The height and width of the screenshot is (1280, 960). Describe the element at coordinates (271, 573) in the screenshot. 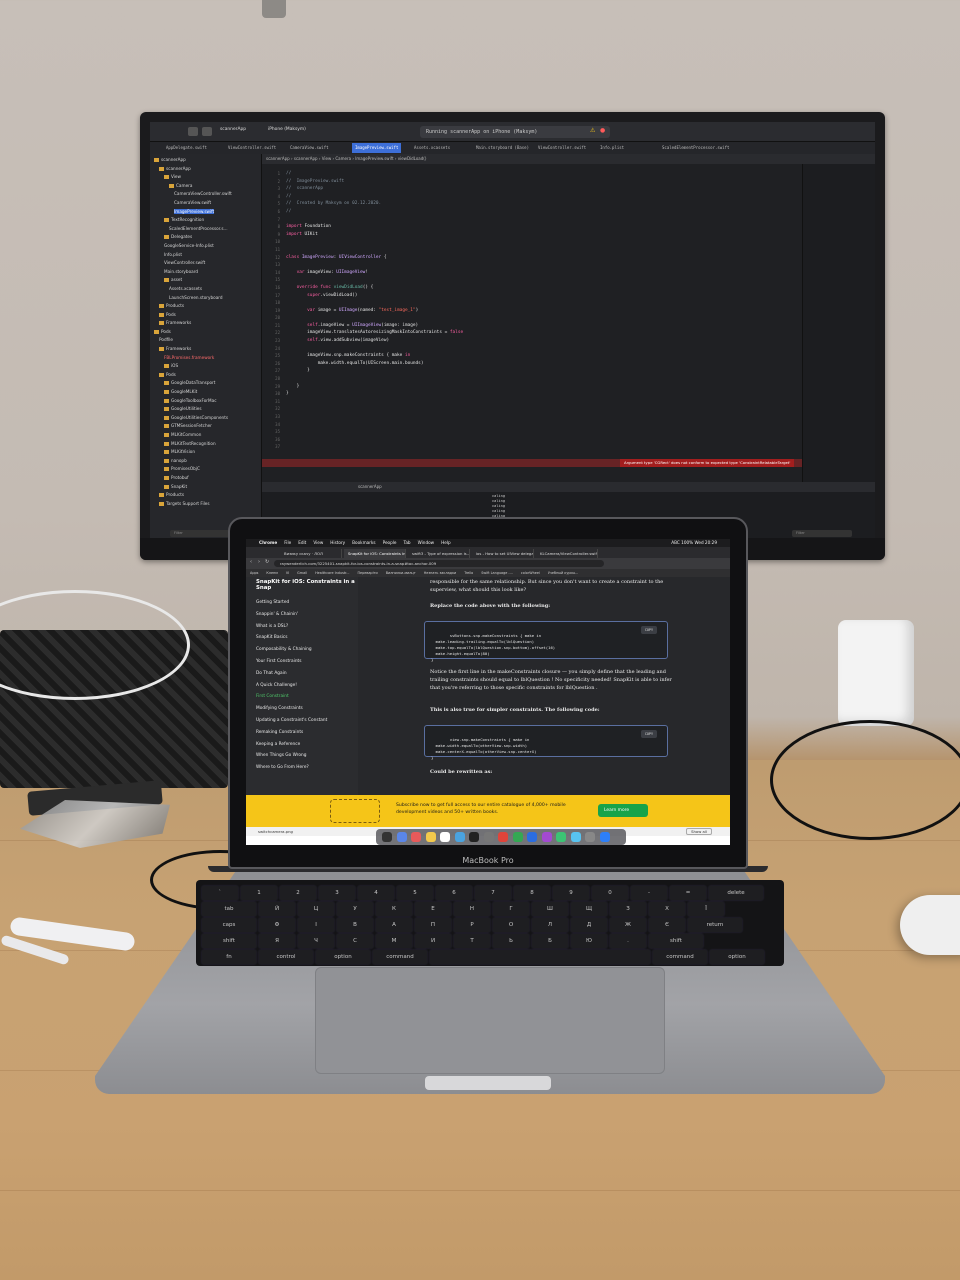

I see `bookmark-item: Клепм` at that location.